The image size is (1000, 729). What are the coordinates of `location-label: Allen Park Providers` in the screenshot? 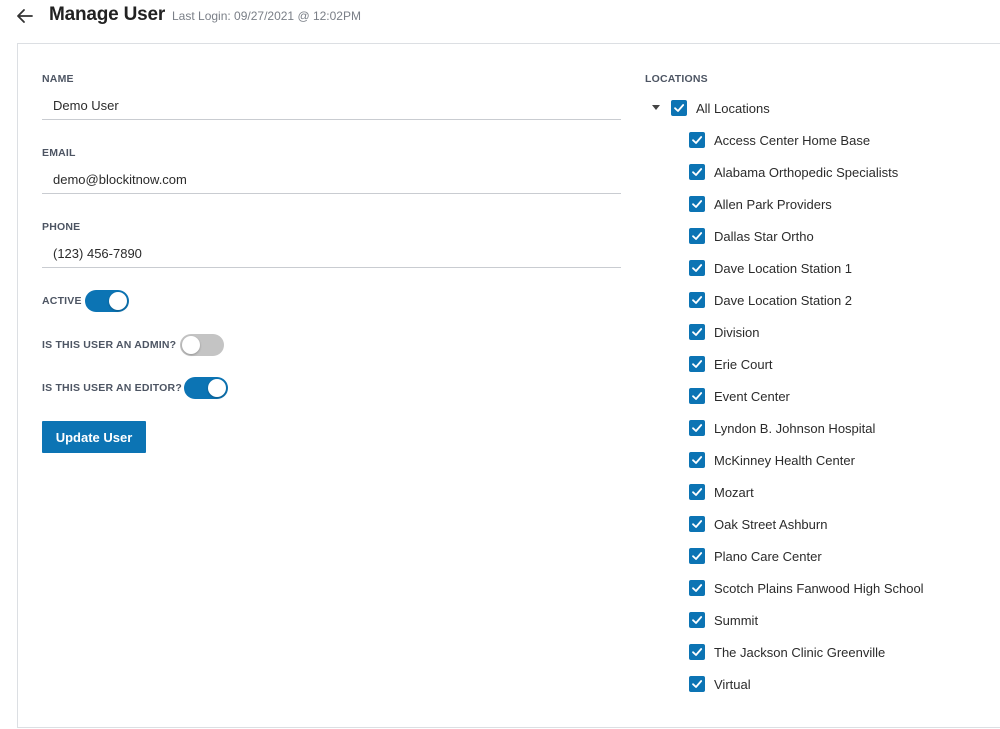 It's located at (773, 204).